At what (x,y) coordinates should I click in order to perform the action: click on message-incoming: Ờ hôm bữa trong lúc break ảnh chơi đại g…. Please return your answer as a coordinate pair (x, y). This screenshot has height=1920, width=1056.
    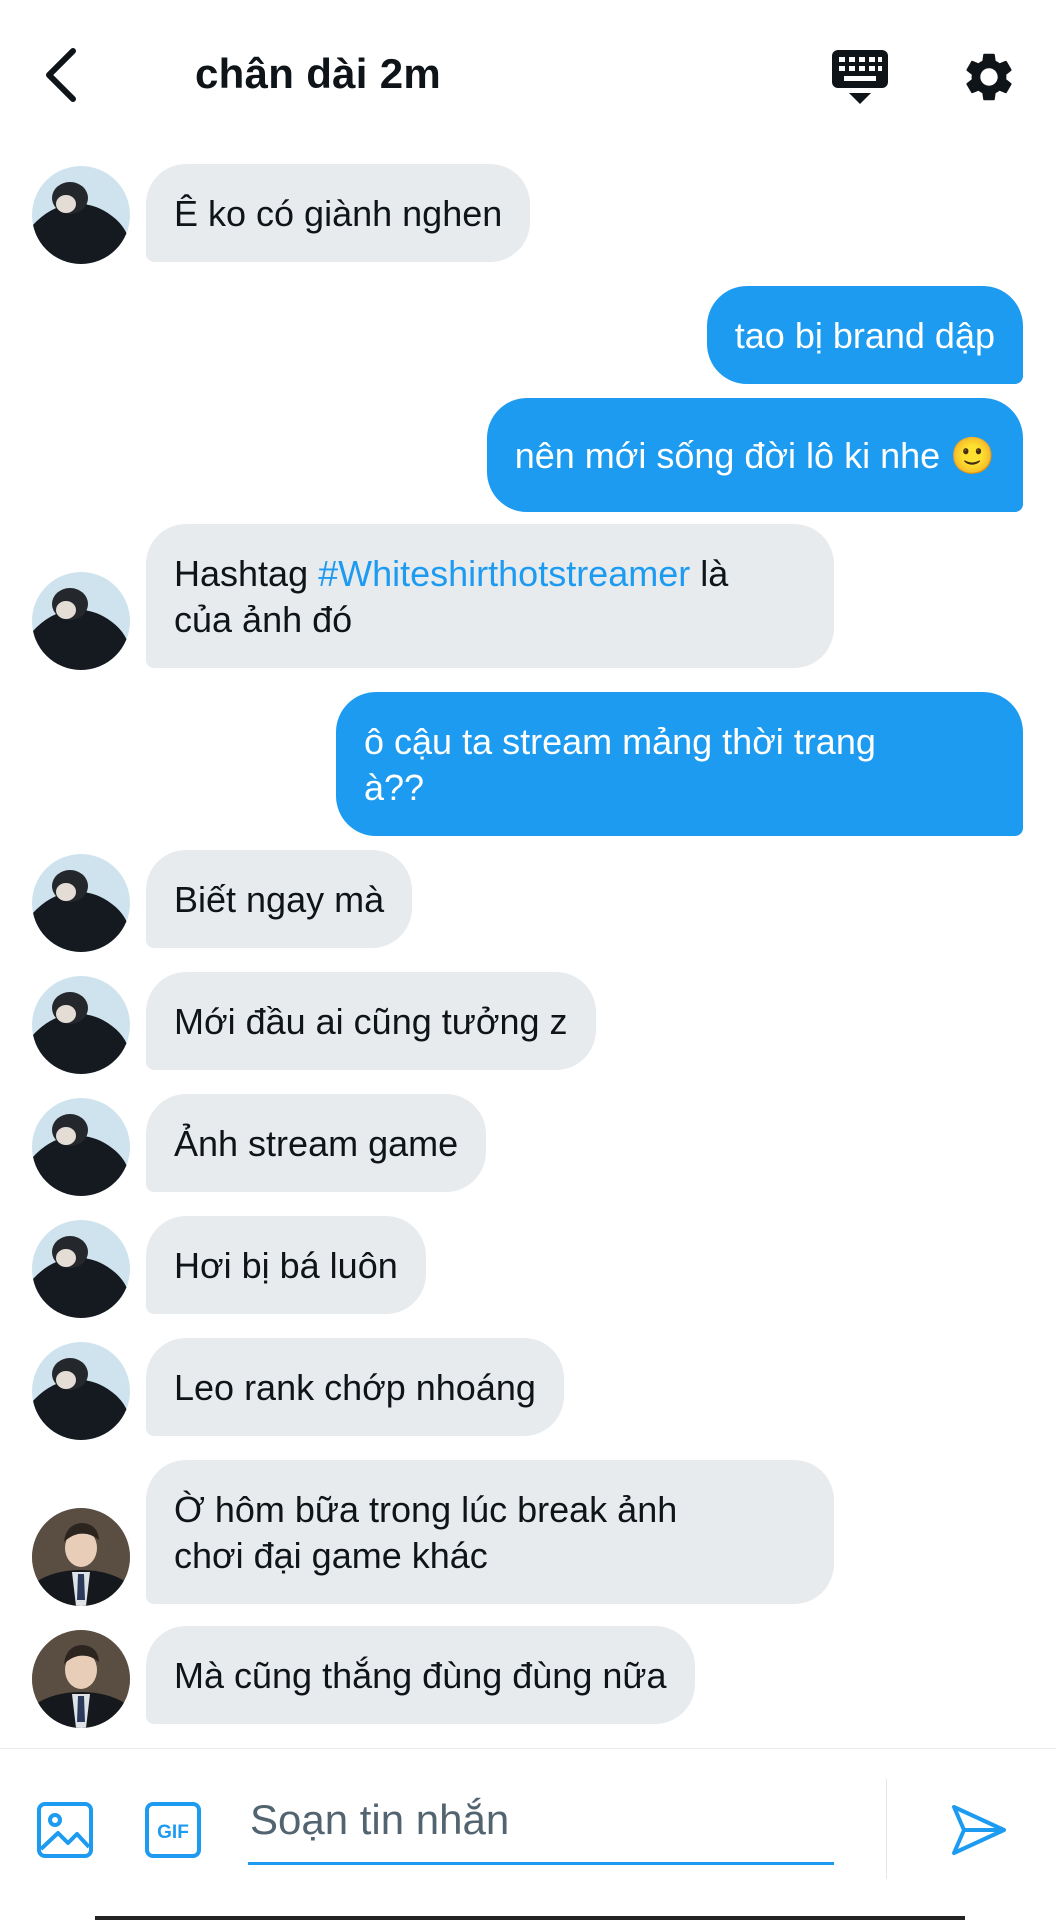
    Looking at the image, I should click on (490, 1532).